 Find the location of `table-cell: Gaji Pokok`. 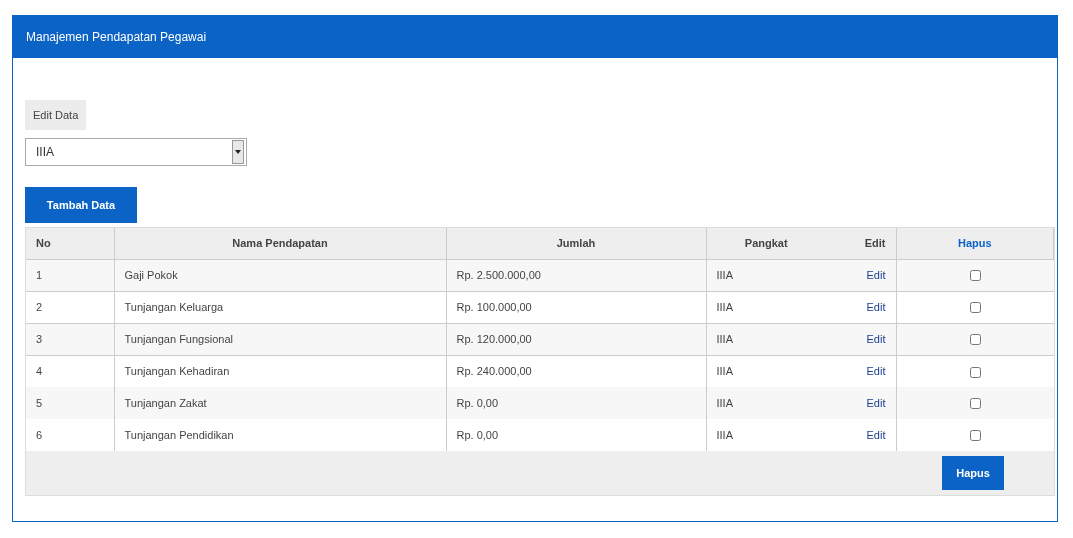

table-cell: Gaji Pokok is located at coordinates (151, 274).